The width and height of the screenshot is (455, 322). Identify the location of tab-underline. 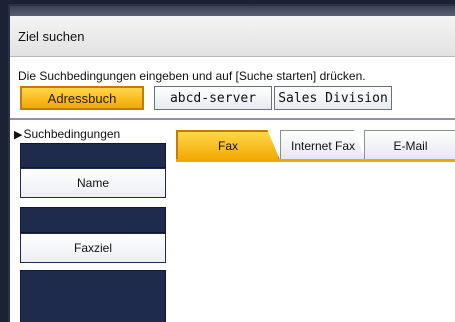
(315, 160).